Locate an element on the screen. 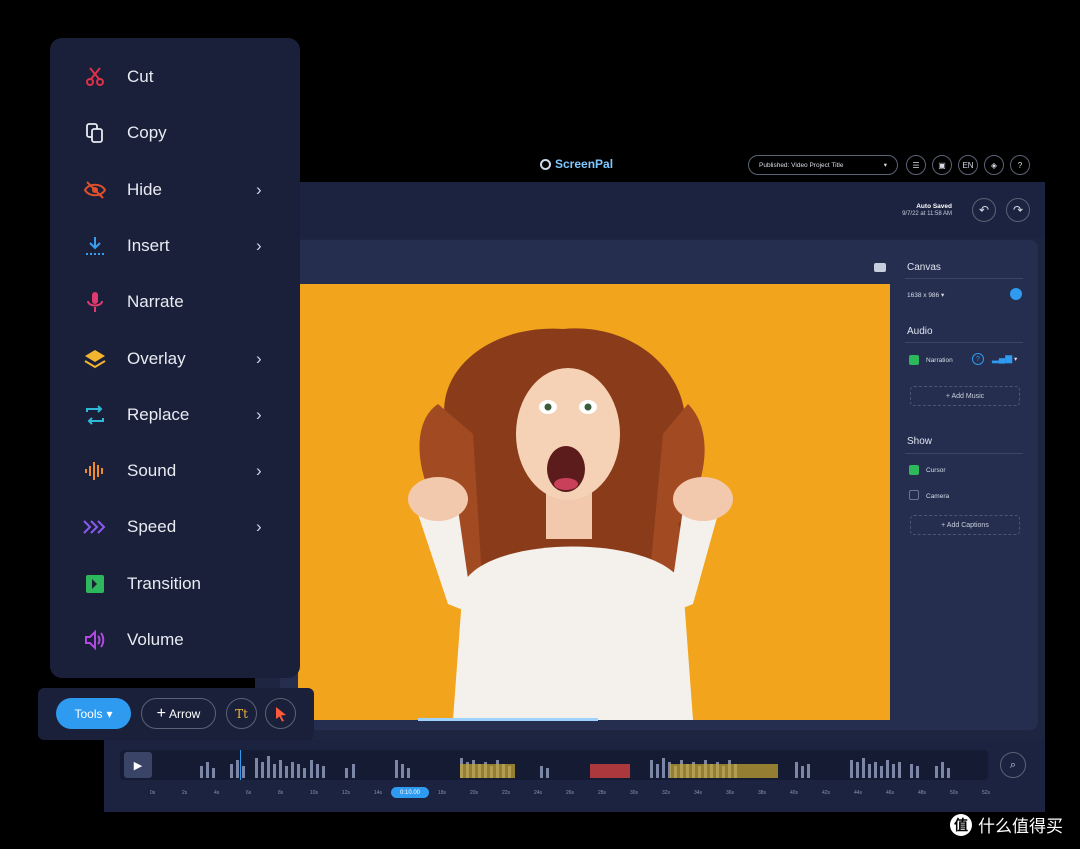  menu-item-overlay: Overlay › is located at coordinates (175, 359).